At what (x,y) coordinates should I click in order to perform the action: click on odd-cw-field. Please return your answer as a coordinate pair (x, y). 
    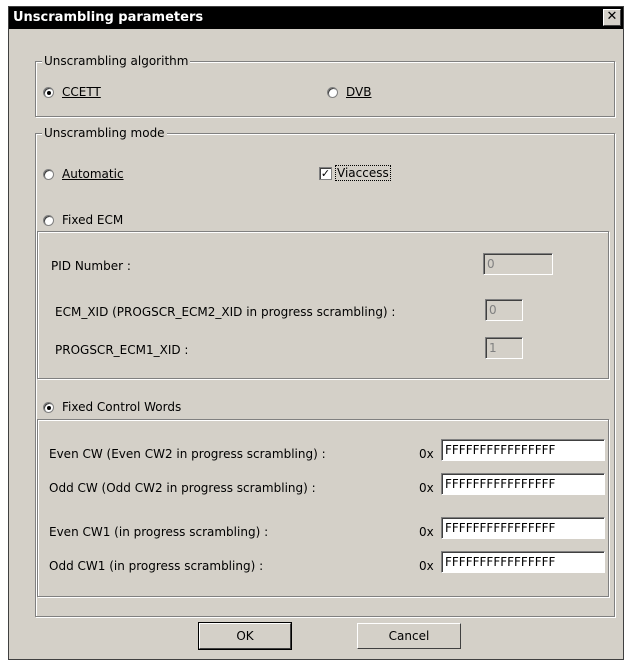
    Looking at the image, I should click on (523, 484).